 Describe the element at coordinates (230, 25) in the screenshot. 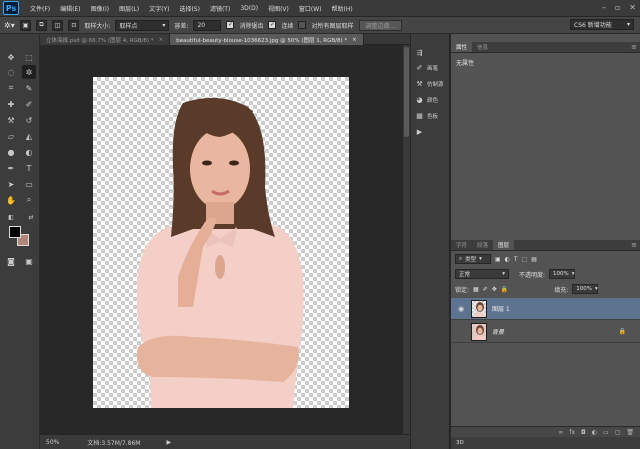

I see `antialias-checkbox: ✓` at that location.